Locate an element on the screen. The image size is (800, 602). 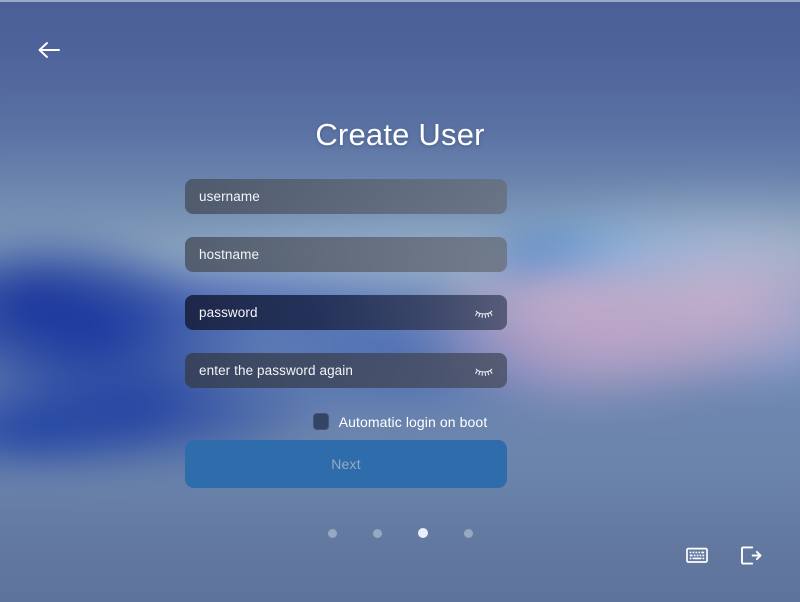
page-title: Create User is located at coordinates (400, 134).